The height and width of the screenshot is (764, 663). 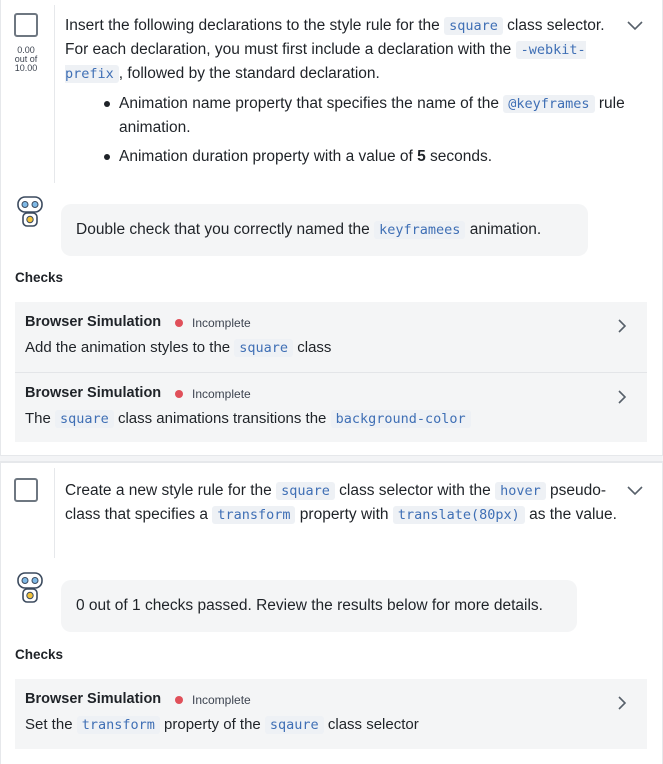 What do you see at coordinates (420, 230) in the screenshot?
I see `code-keyframees: keyframees` at bounding box center [420, 230].